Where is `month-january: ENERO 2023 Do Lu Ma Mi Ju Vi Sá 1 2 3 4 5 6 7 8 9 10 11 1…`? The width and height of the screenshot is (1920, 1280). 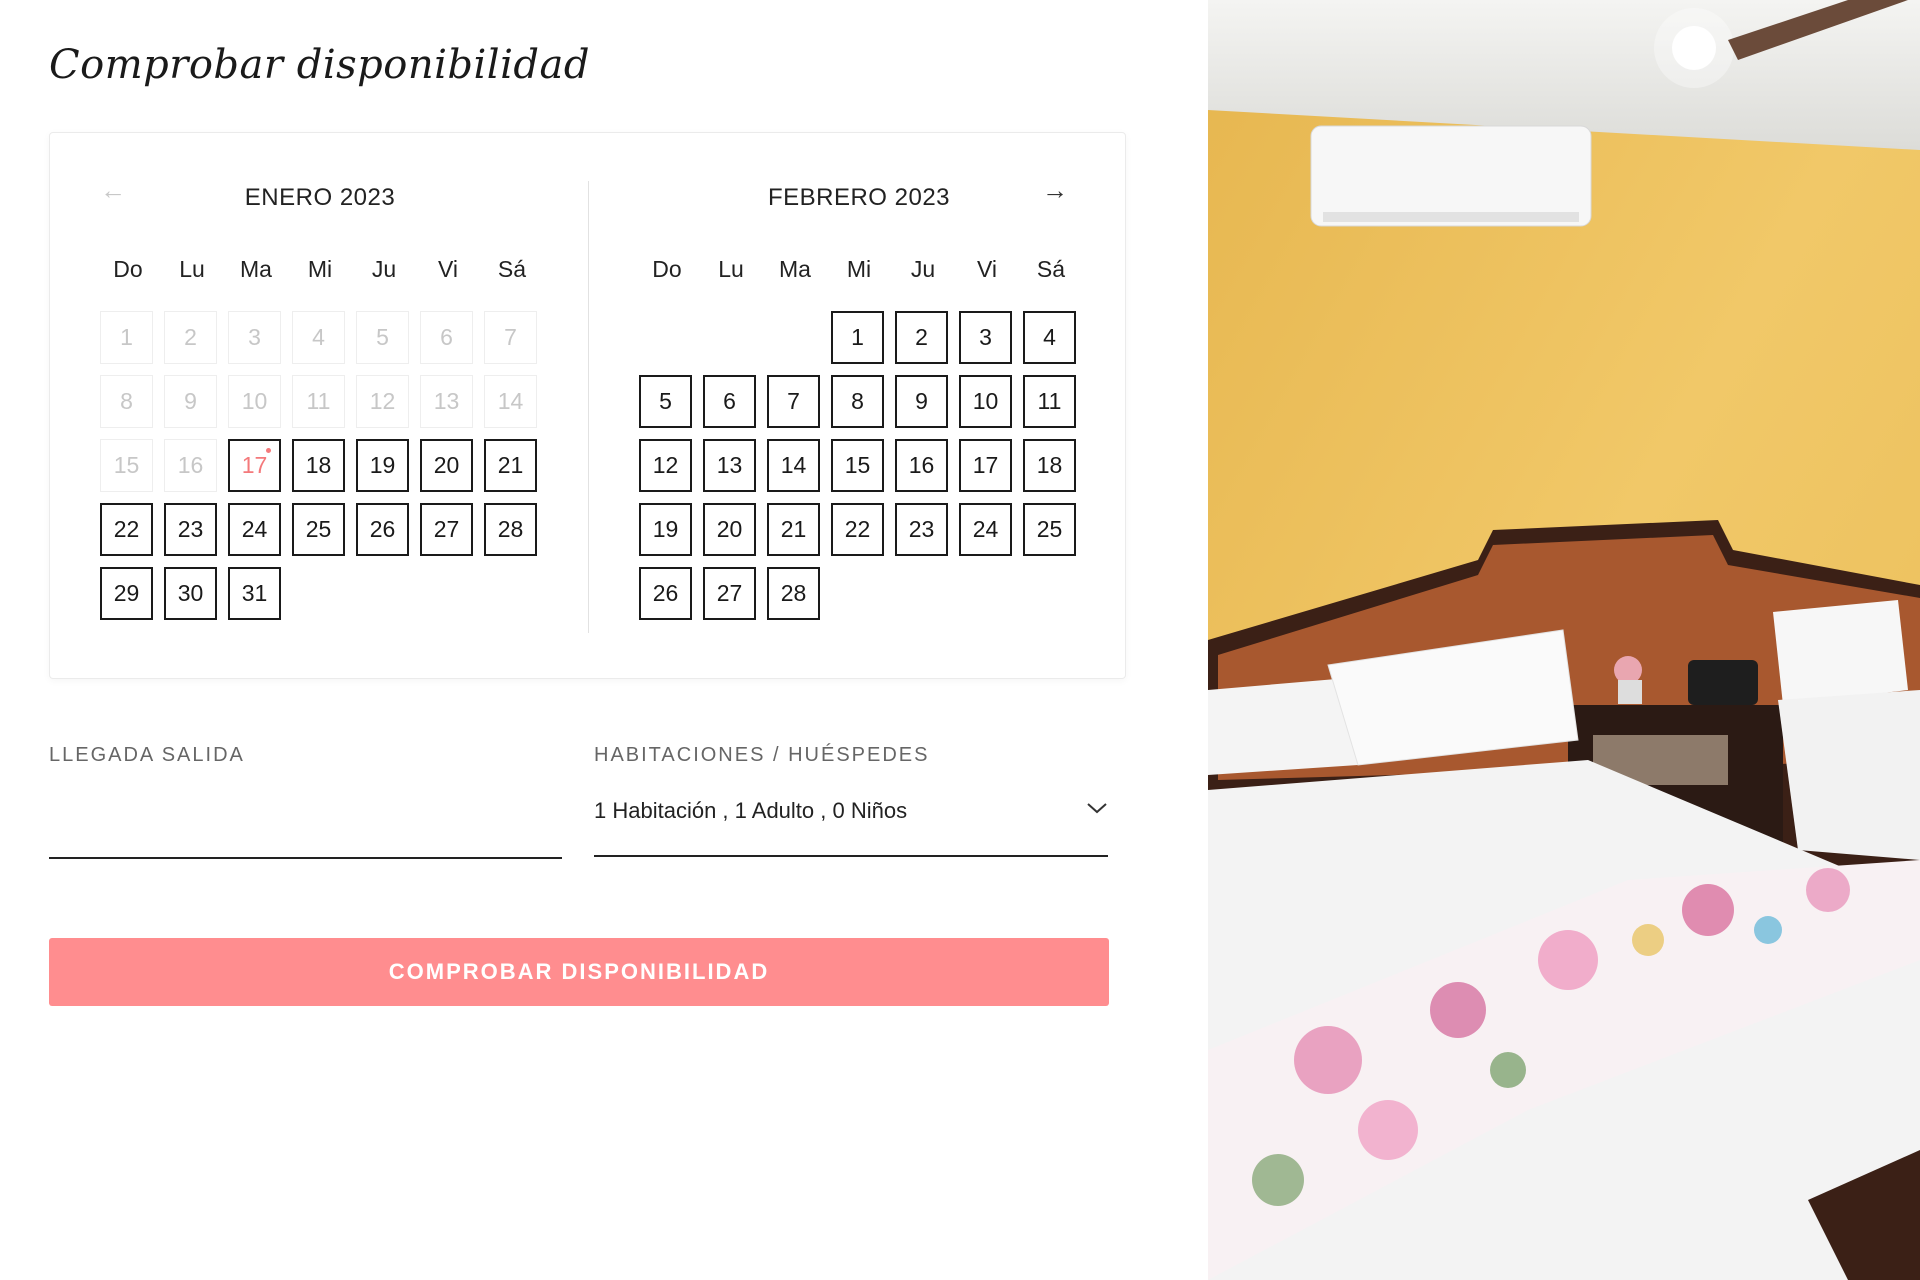
month-january: ENERO 2023 Do Lu Ma Mi Ju Vi Sá 1 2 3 4 5 6 7 8 9 10 11 1… is located at coordinates (320, 400).